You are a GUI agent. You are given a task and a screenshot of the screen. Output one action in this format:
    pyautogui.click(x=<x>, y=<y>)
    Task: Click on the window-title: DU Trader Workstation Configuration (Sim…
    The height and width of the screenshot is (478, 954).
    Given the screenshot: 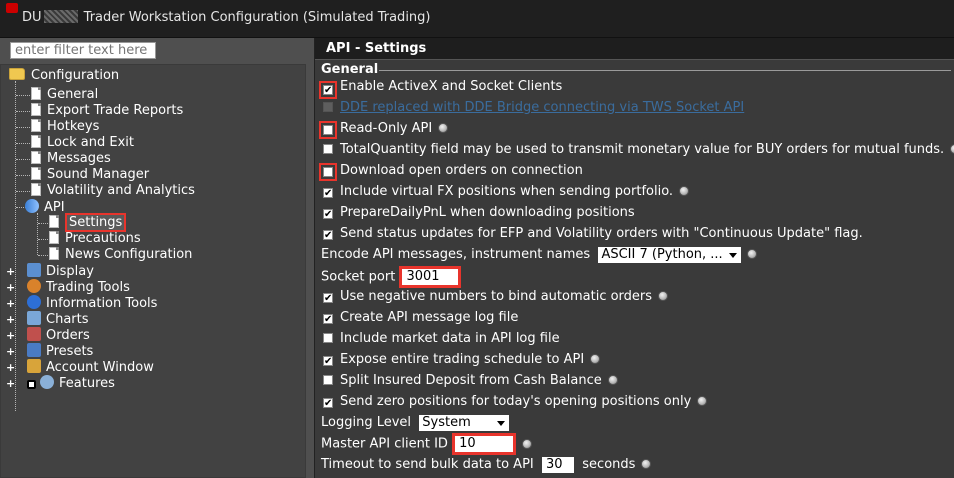 What is the action you would take?
    pyautogui.click(x=226, y=17)
    